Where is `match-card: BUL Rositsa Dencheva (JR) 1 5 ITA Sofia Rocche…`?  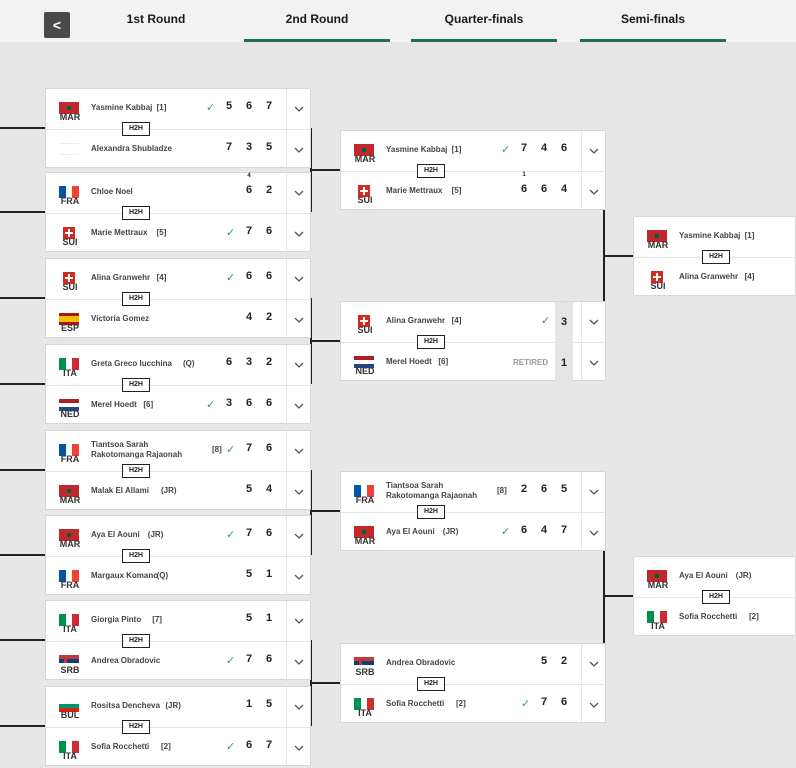
match-card: BUL Rositsa Dencheva (JR) 1 5 ITA Sofia Rocche… is located at coordinates (178, 727).